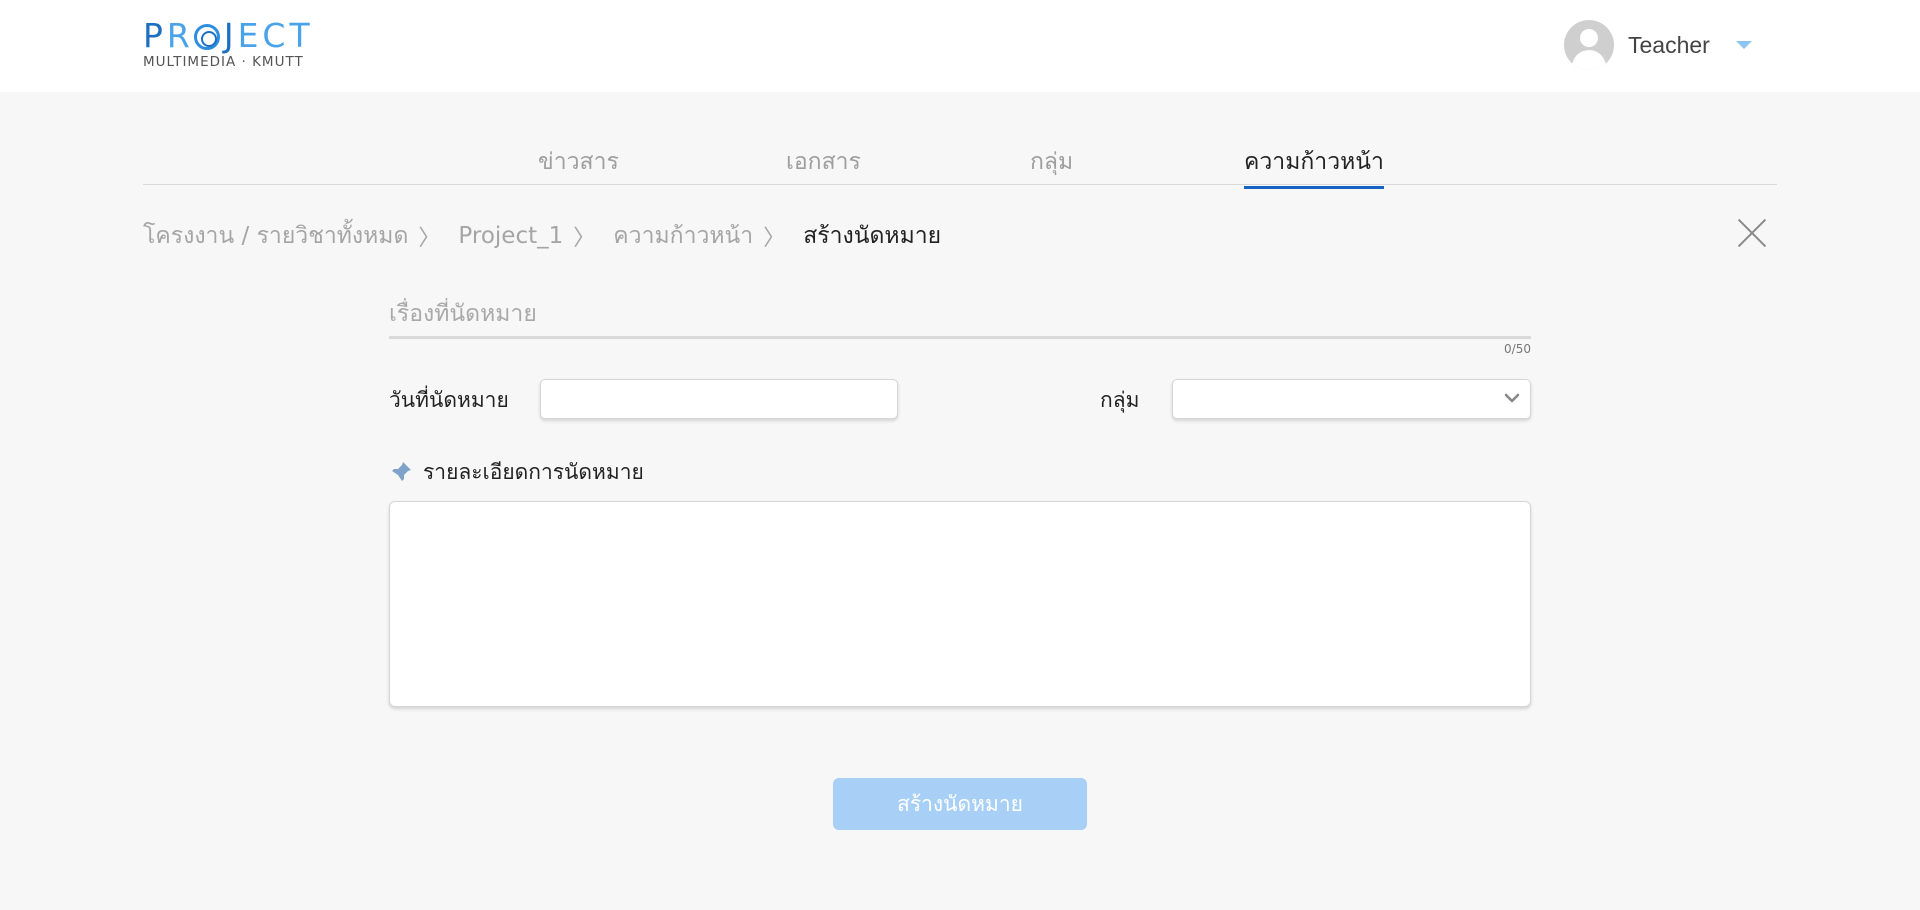 Image resolution: width=1920 pixels, height=910 pixels. Describe the element at coordinates (449, 400) in the screenshot. I see `date-label: วันที่นัดหมาย` at that location.